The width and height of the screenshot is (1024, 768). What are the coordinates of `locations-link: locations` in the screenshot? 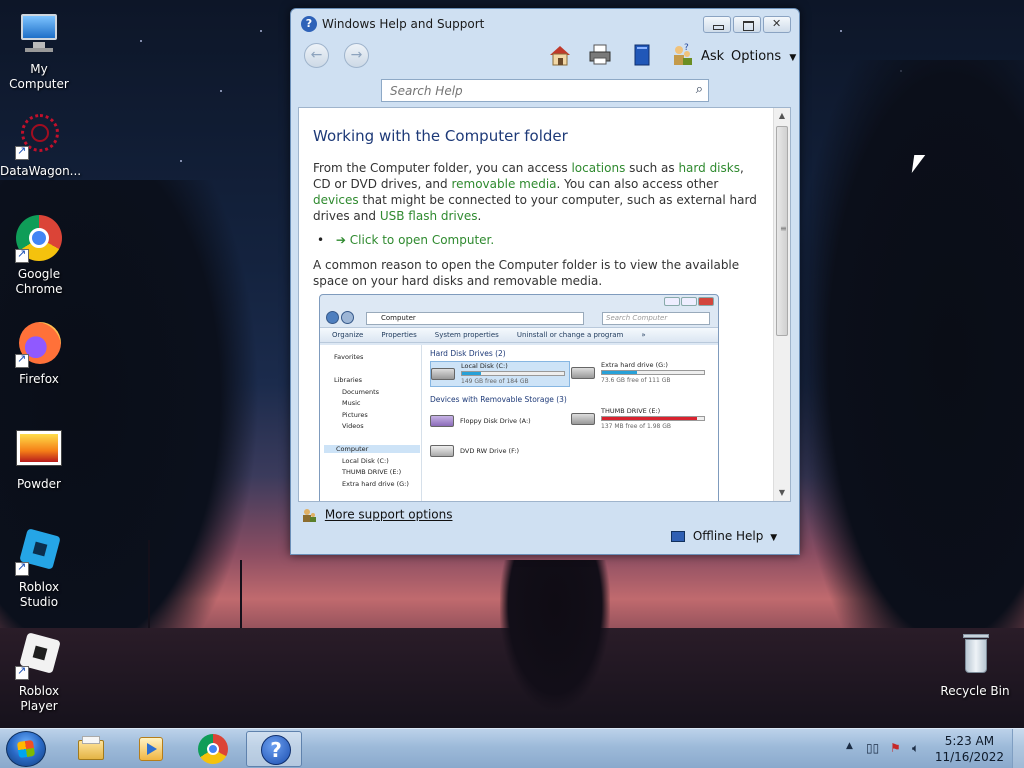 It's located at (598, 168).